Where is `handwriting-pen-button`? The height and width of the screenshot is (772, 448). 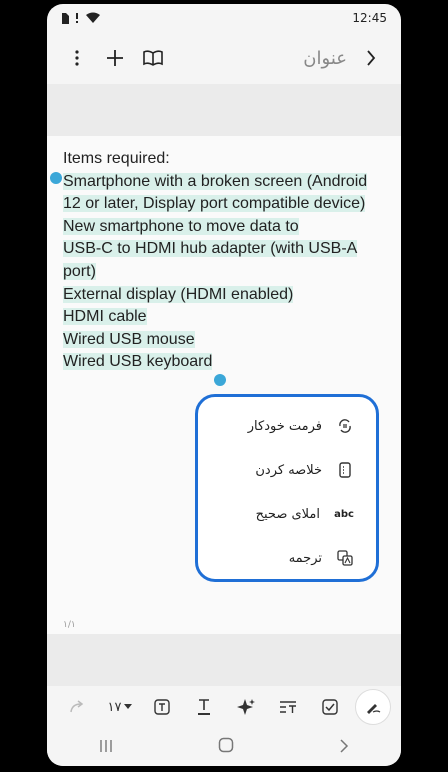 handwriting-pen-button is located at coordinates (373, 707).